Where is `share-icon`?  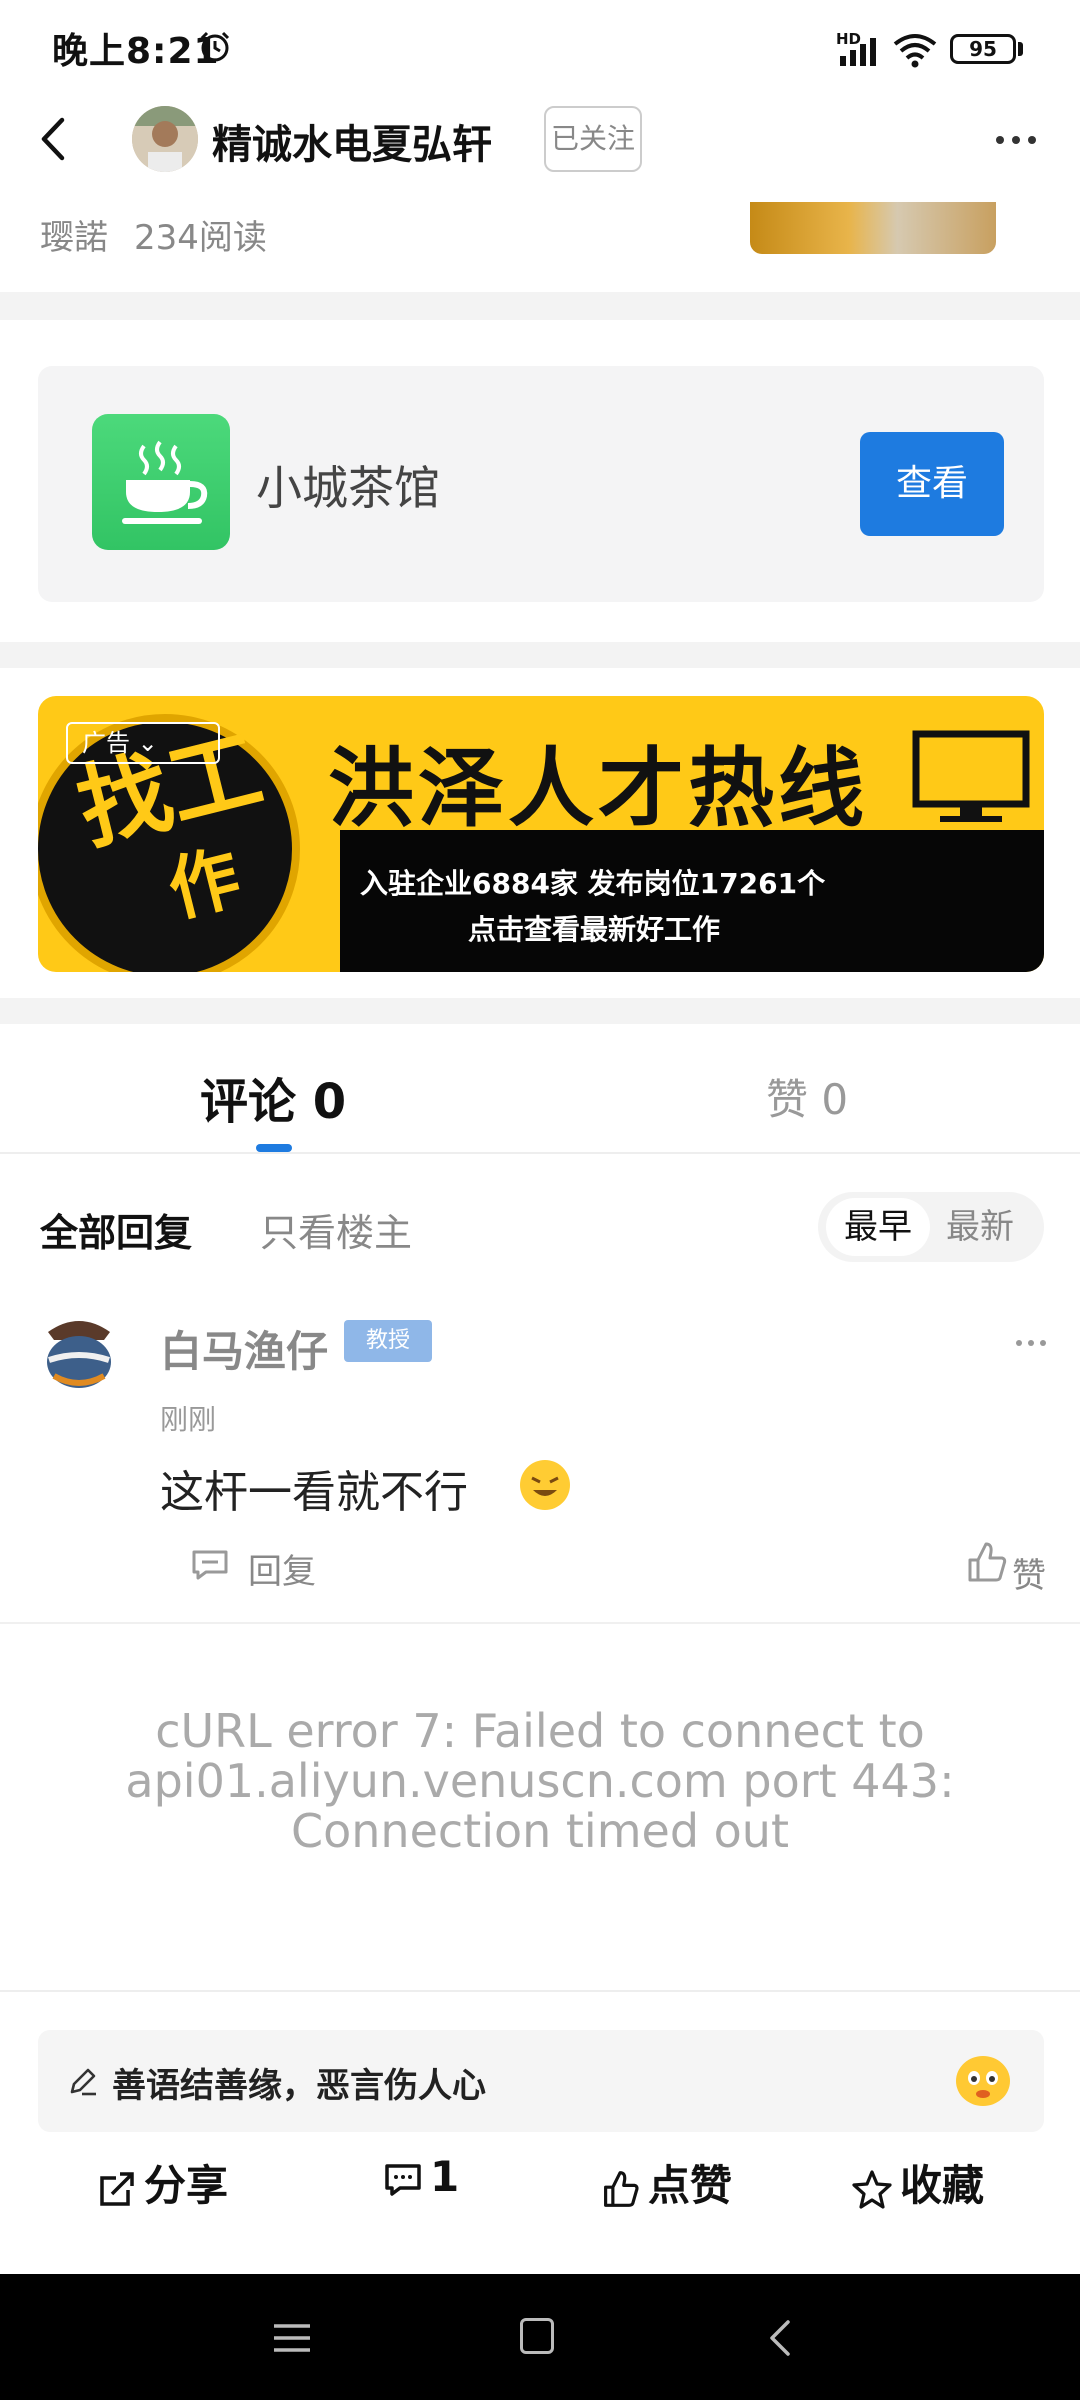 share-icon is located at coordinates (117, 2188).